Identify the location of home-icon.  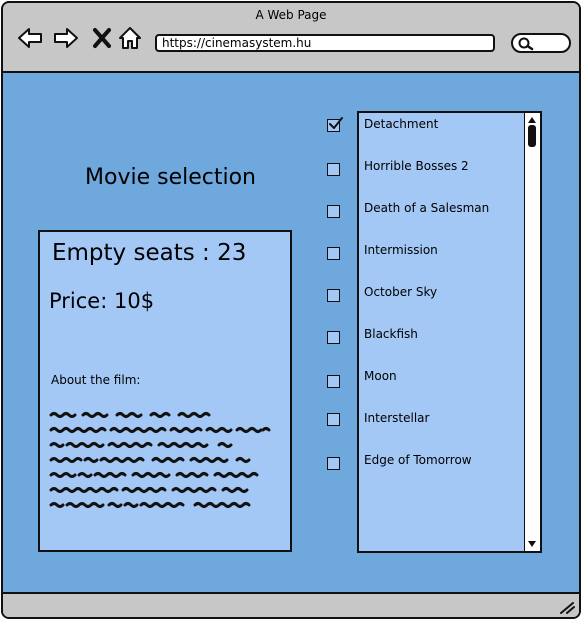
(130, 38).